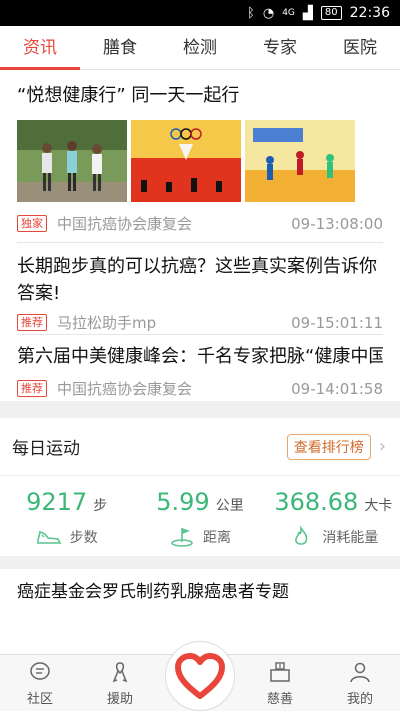 The height and width of the screenshot is (711, 400). I want to click on daily-sport-title: 每日运动, so click(46, 449).